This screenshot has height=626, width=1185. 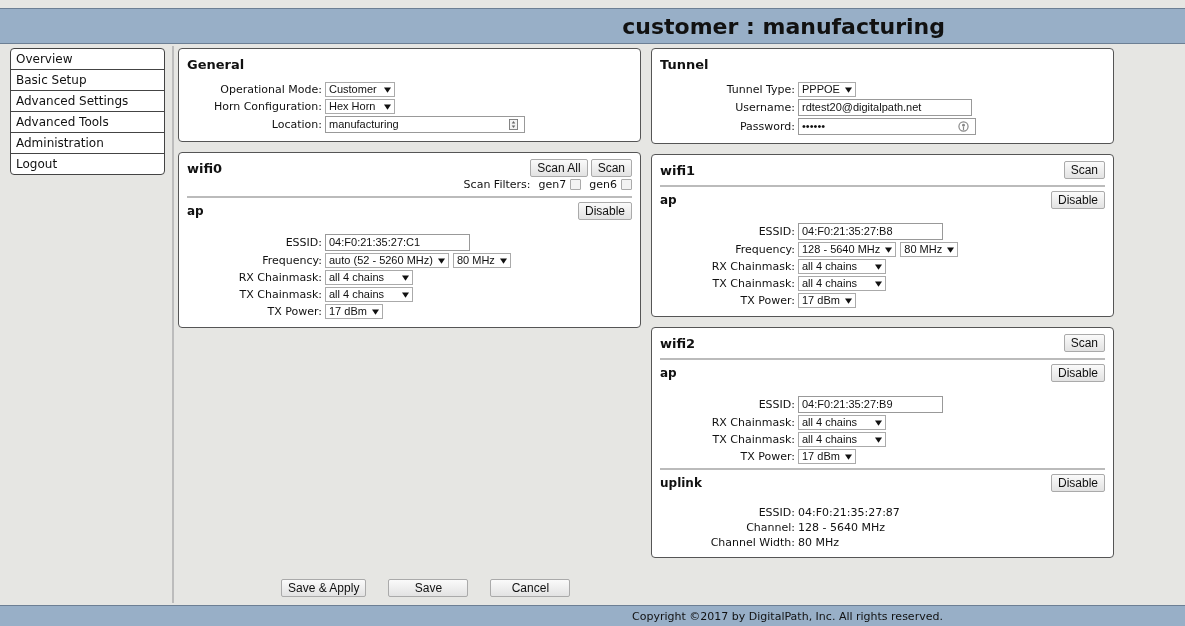 What do you see at coordinates (841, 527) in the screenshot?
I see `field-value: 128 - 5640 MHz` at bounding box center [841, 527].